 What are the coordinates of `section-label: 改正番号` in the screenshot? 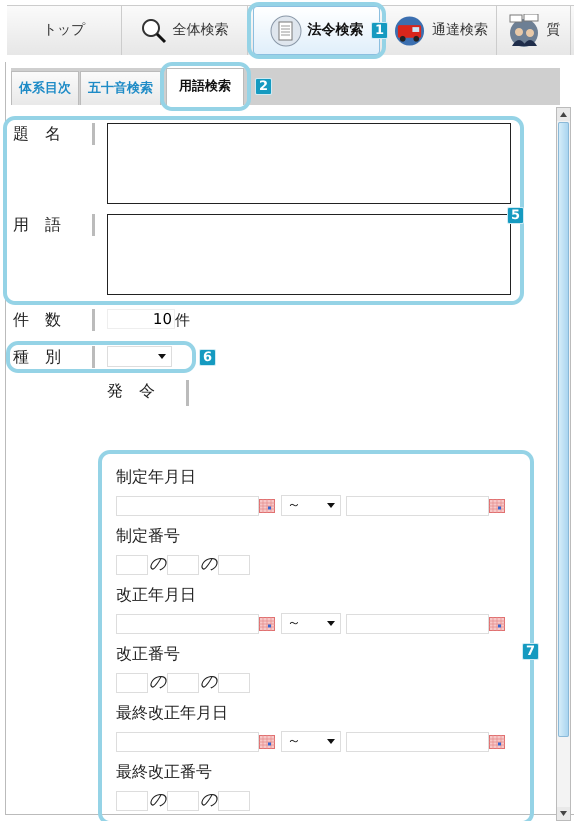 It's located at (148, 653).